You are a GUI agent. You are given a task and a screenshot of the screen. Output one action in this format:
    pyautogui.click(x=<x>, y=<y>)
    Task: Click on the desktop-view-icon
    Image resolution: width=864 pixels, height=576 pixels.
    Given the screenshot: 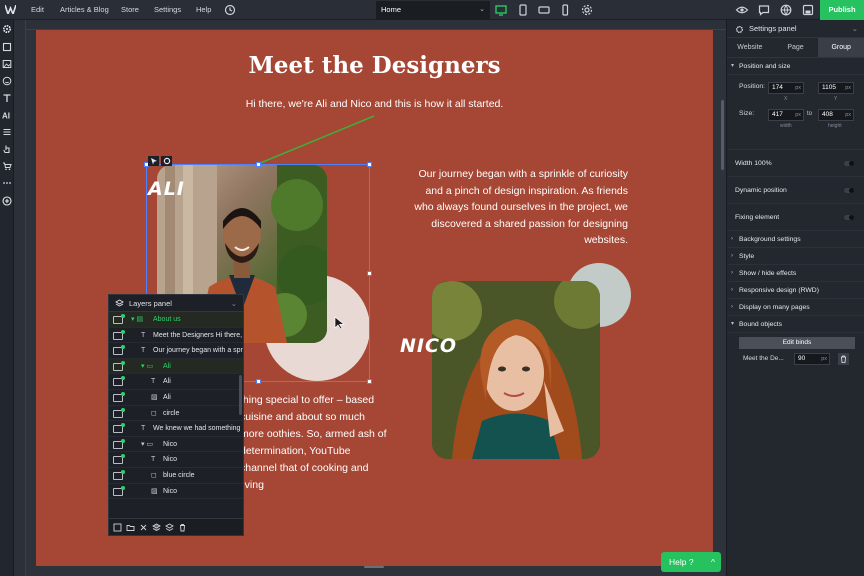 What is the action you would take?
    pyautogui.click(x=501, y=10)
    